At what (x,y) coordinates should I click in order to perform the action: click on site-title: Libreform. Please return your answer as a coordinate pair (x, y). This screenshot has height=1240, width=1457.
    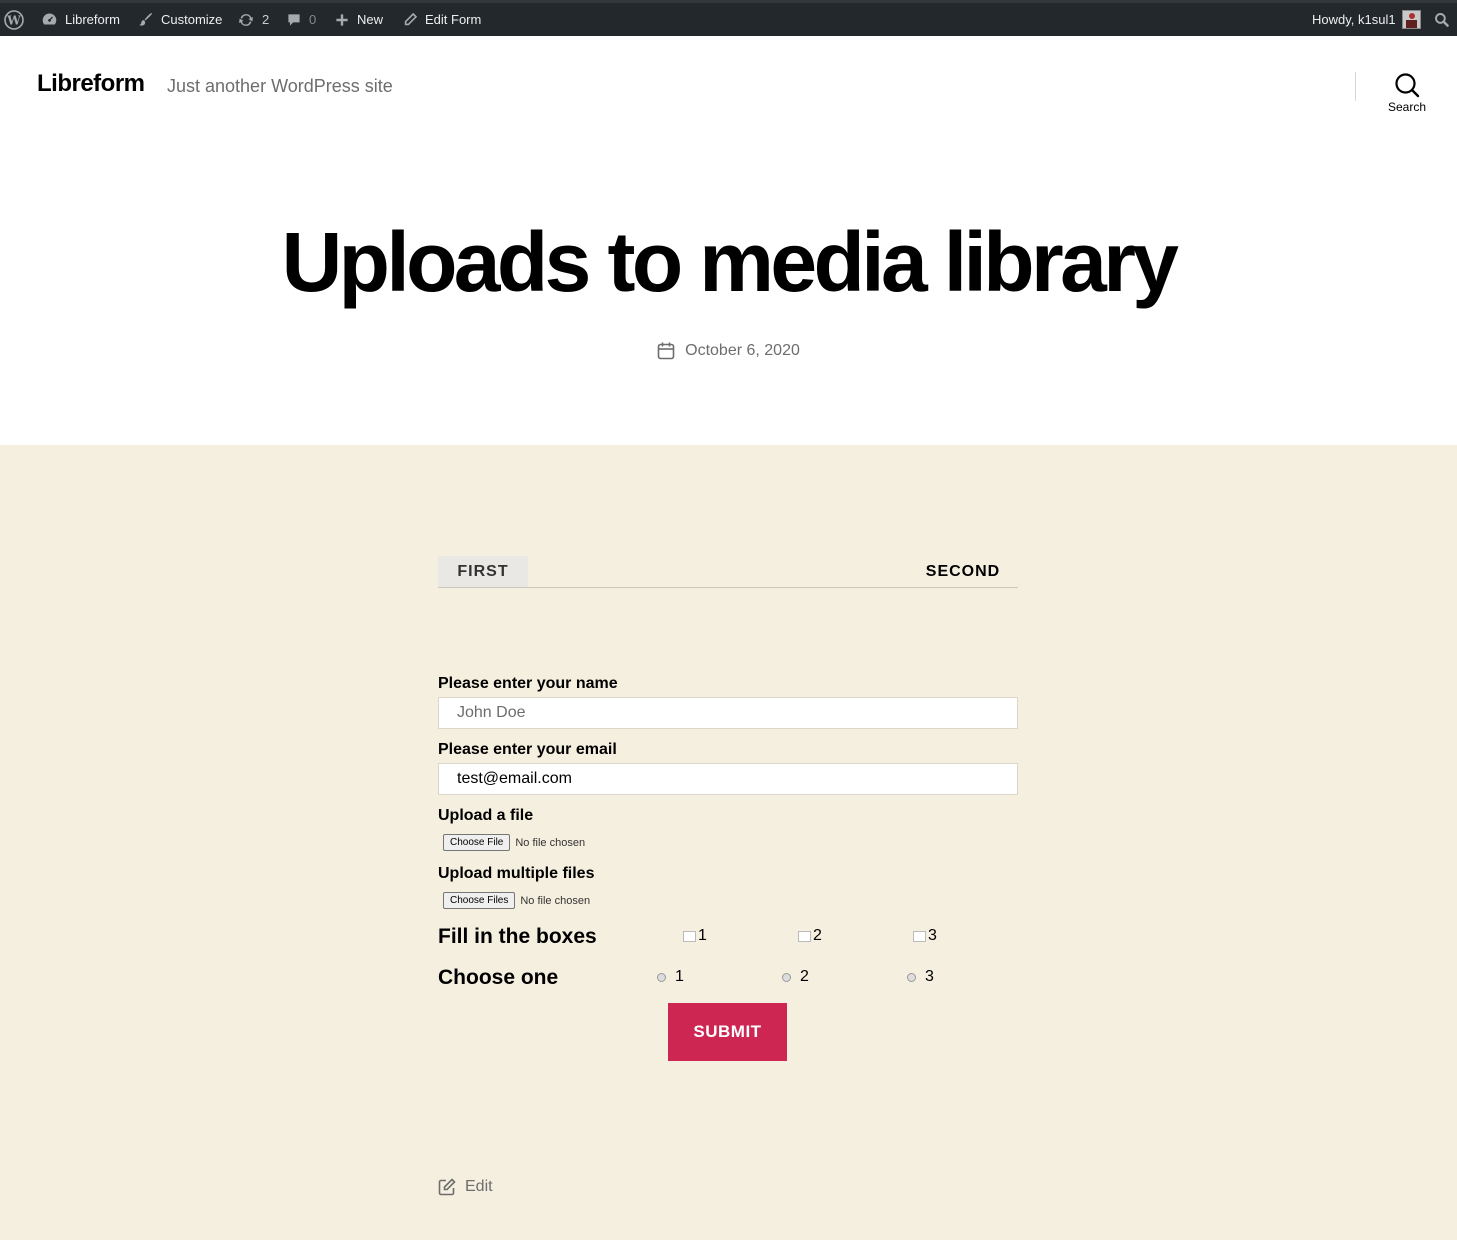
    Looking at the image, I should click on (91, 84).